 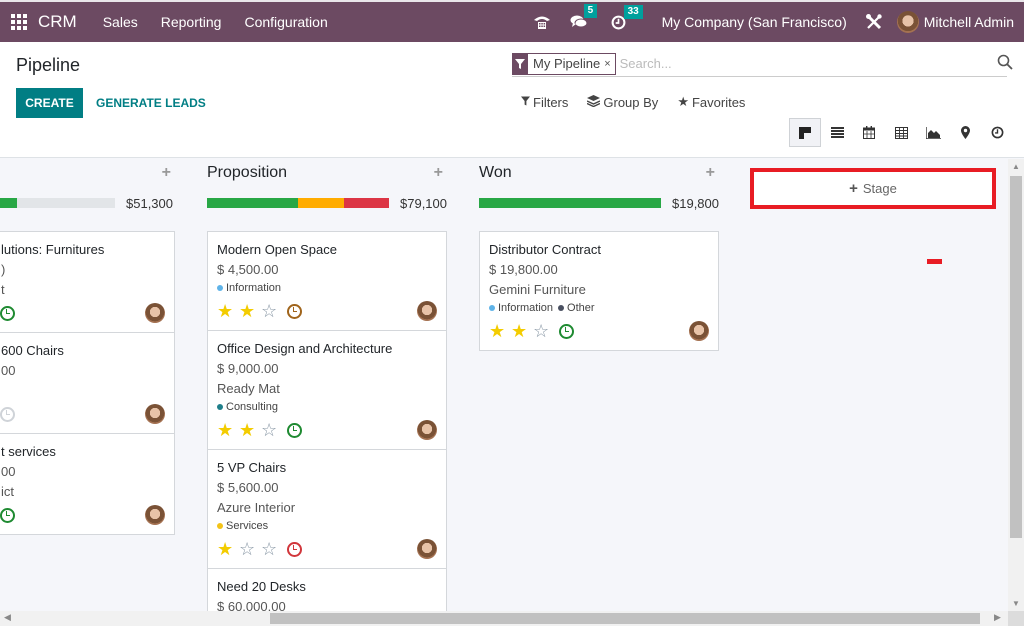 What do you see at coordinates (1016, 603) in the screenshot?
I see `scroll-down-arrow: ▼` at bounding box center [1016, 603].